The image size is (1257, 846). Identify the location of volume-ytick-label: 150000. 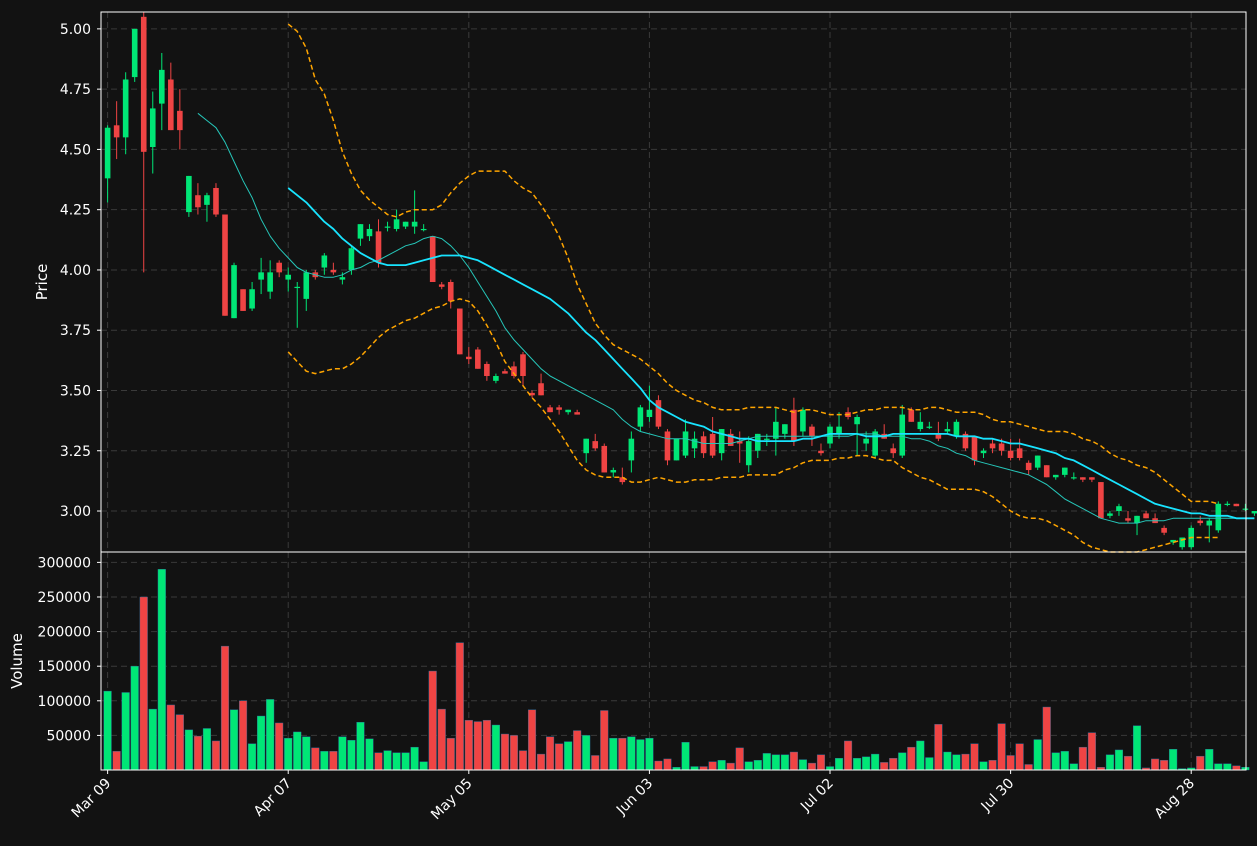
(64, 667).